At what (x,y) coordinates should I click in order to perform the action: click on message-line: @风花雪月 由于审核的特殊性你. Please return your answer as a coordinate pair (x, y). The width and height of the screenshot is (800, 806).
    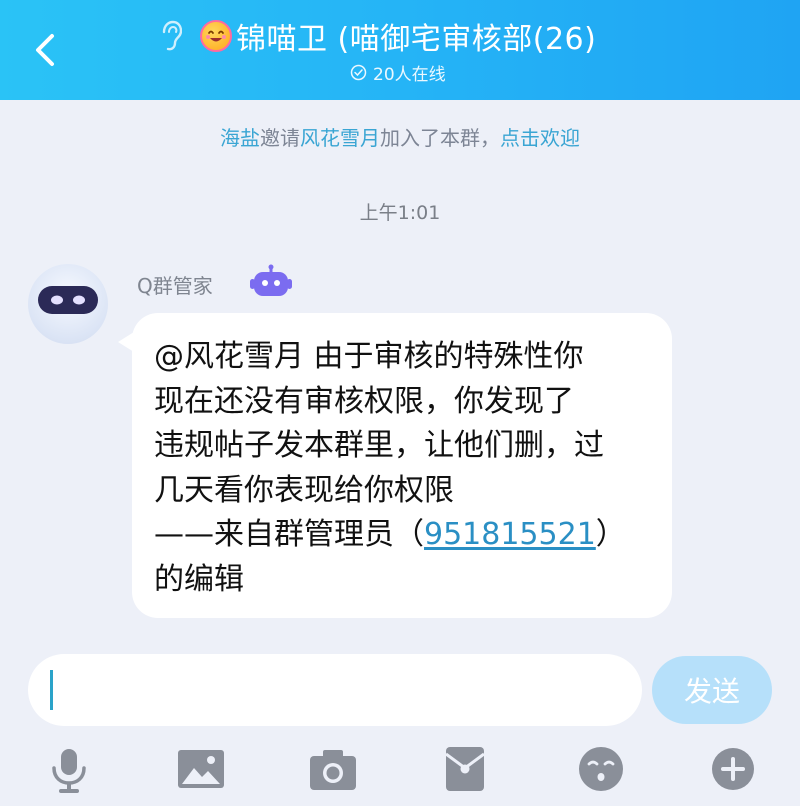
    Looking at the image, I should click on (369, 356).